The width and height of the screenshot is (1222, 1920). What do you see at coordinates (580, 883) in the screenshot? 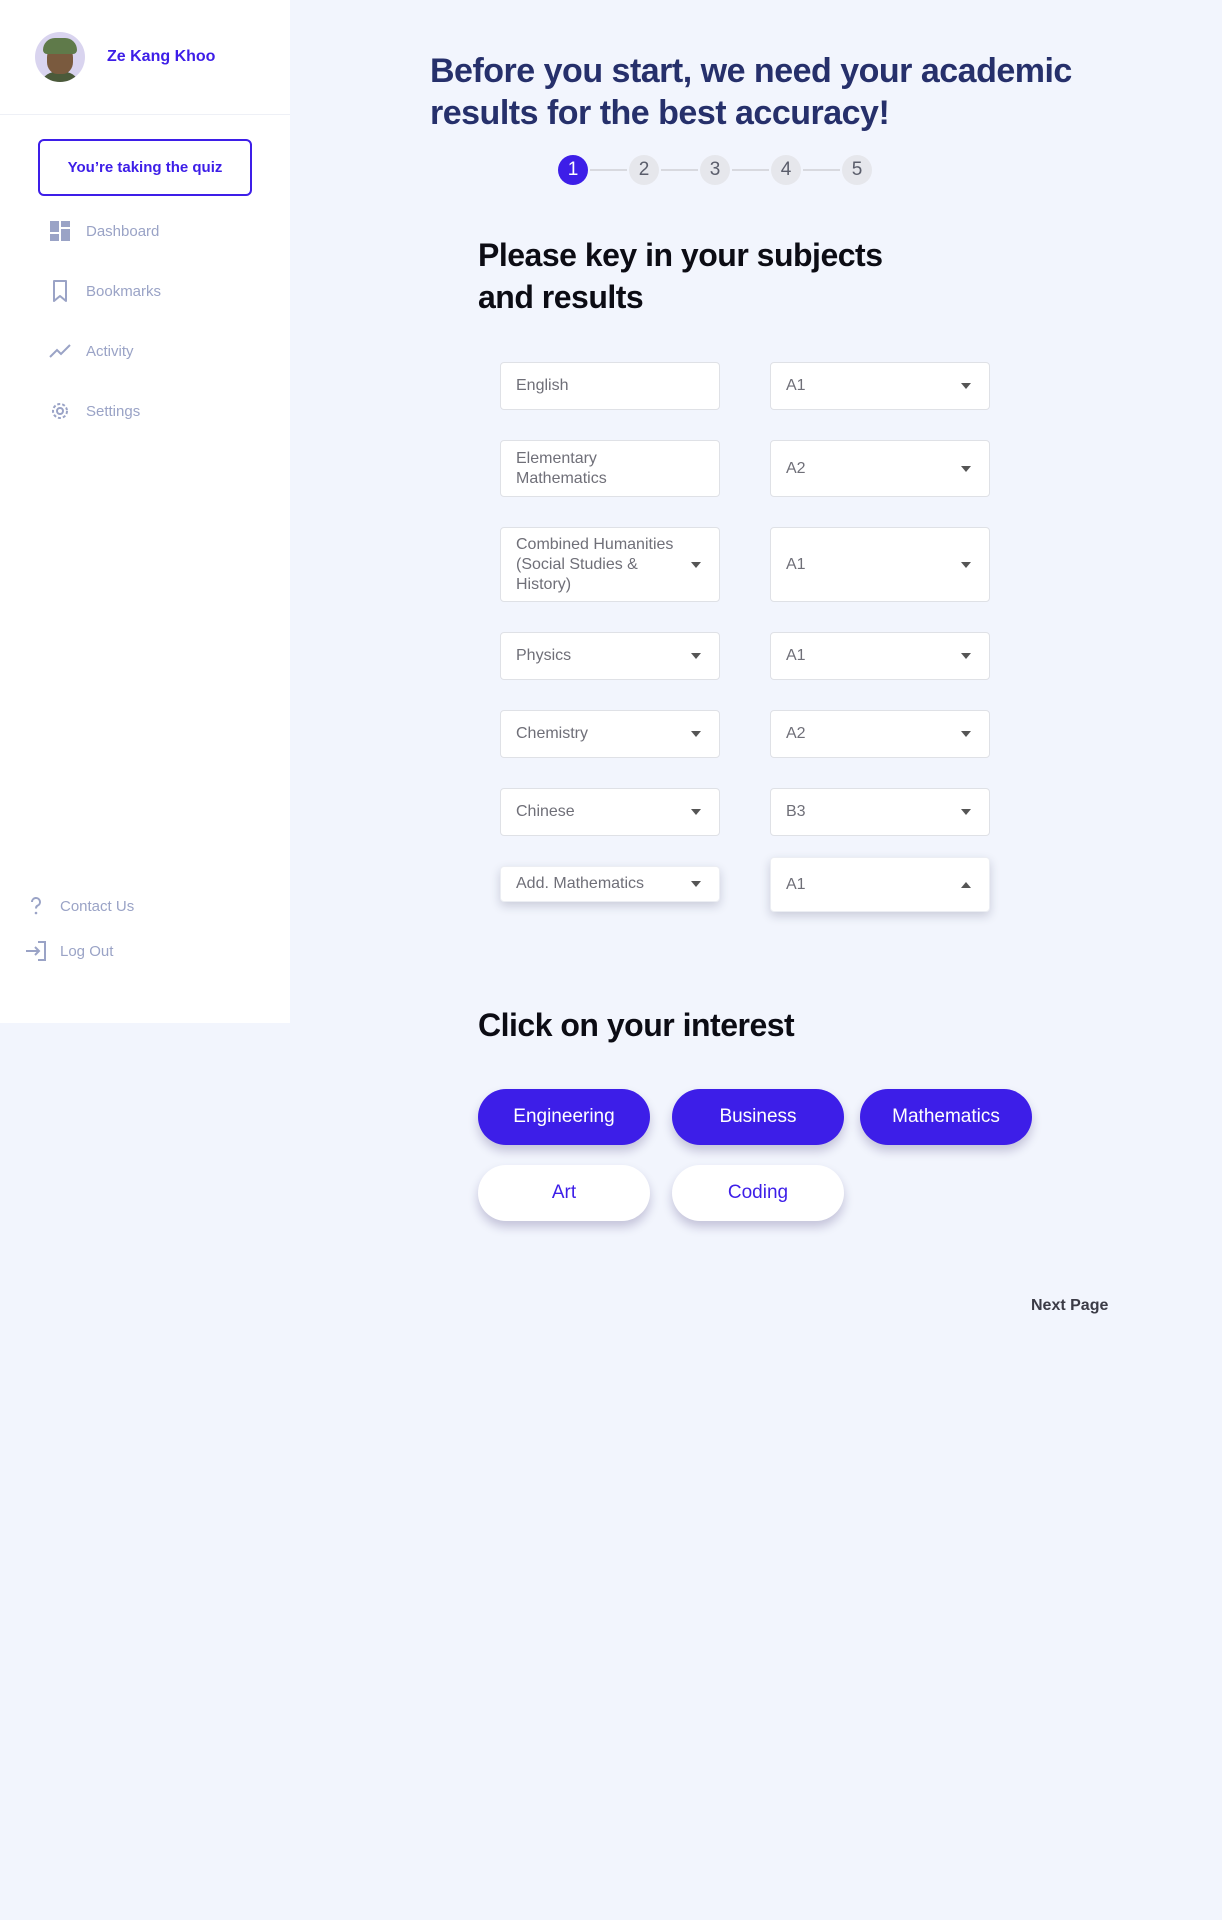
I see `subject-value: Add. Mathematics` at bounding box center [580, 883].